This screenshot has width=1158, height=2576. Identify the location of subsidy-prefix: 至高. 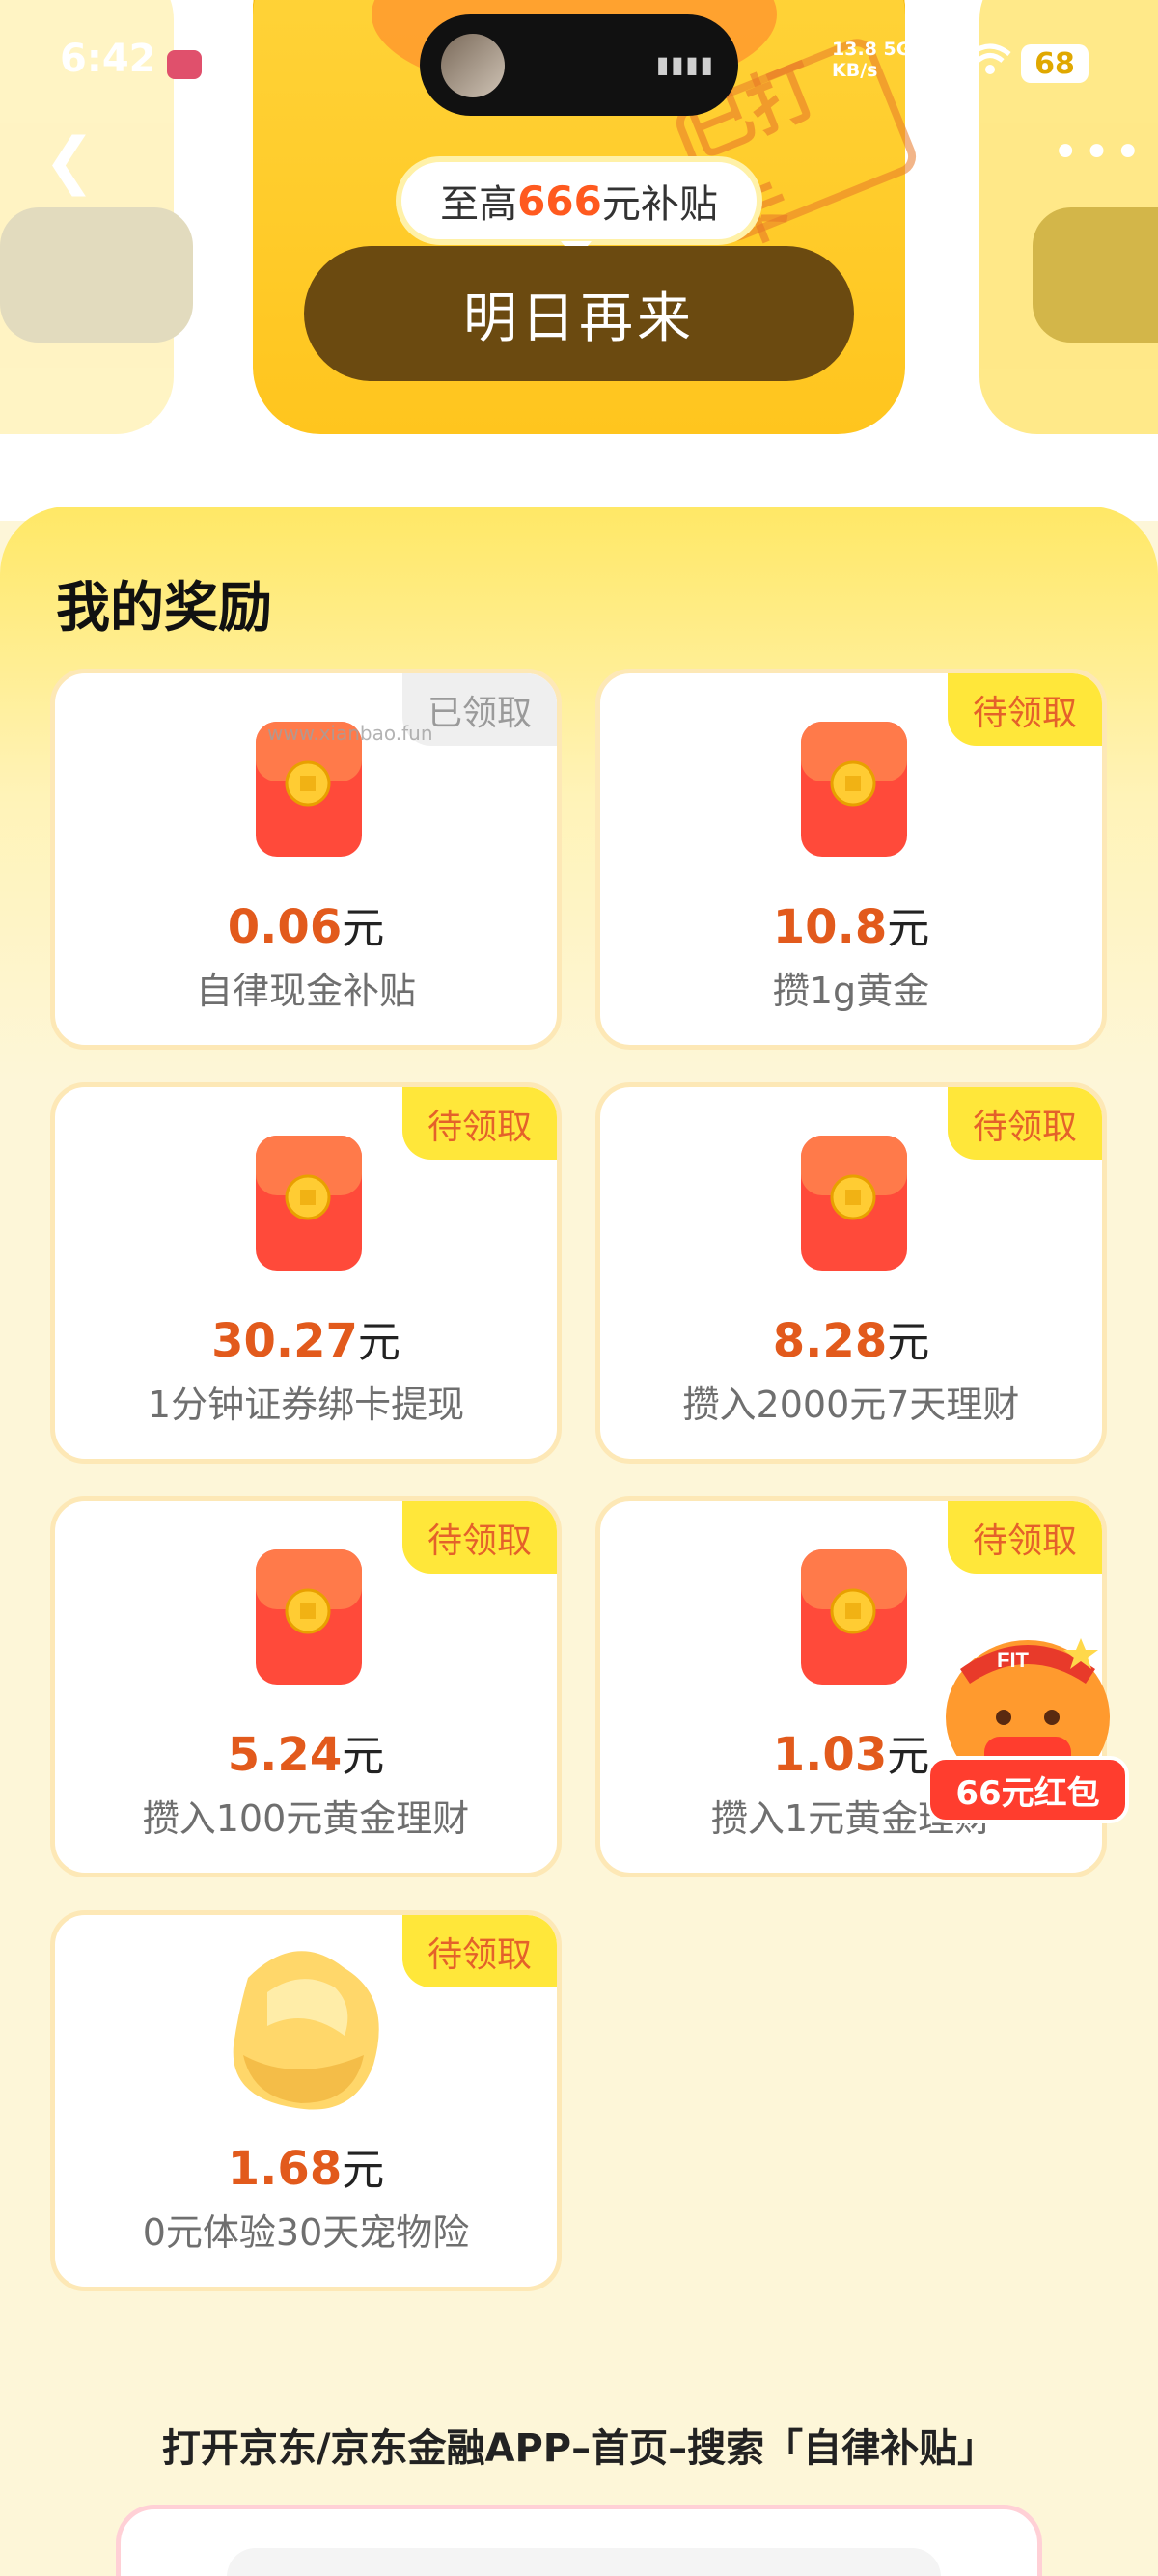
(479, 204).